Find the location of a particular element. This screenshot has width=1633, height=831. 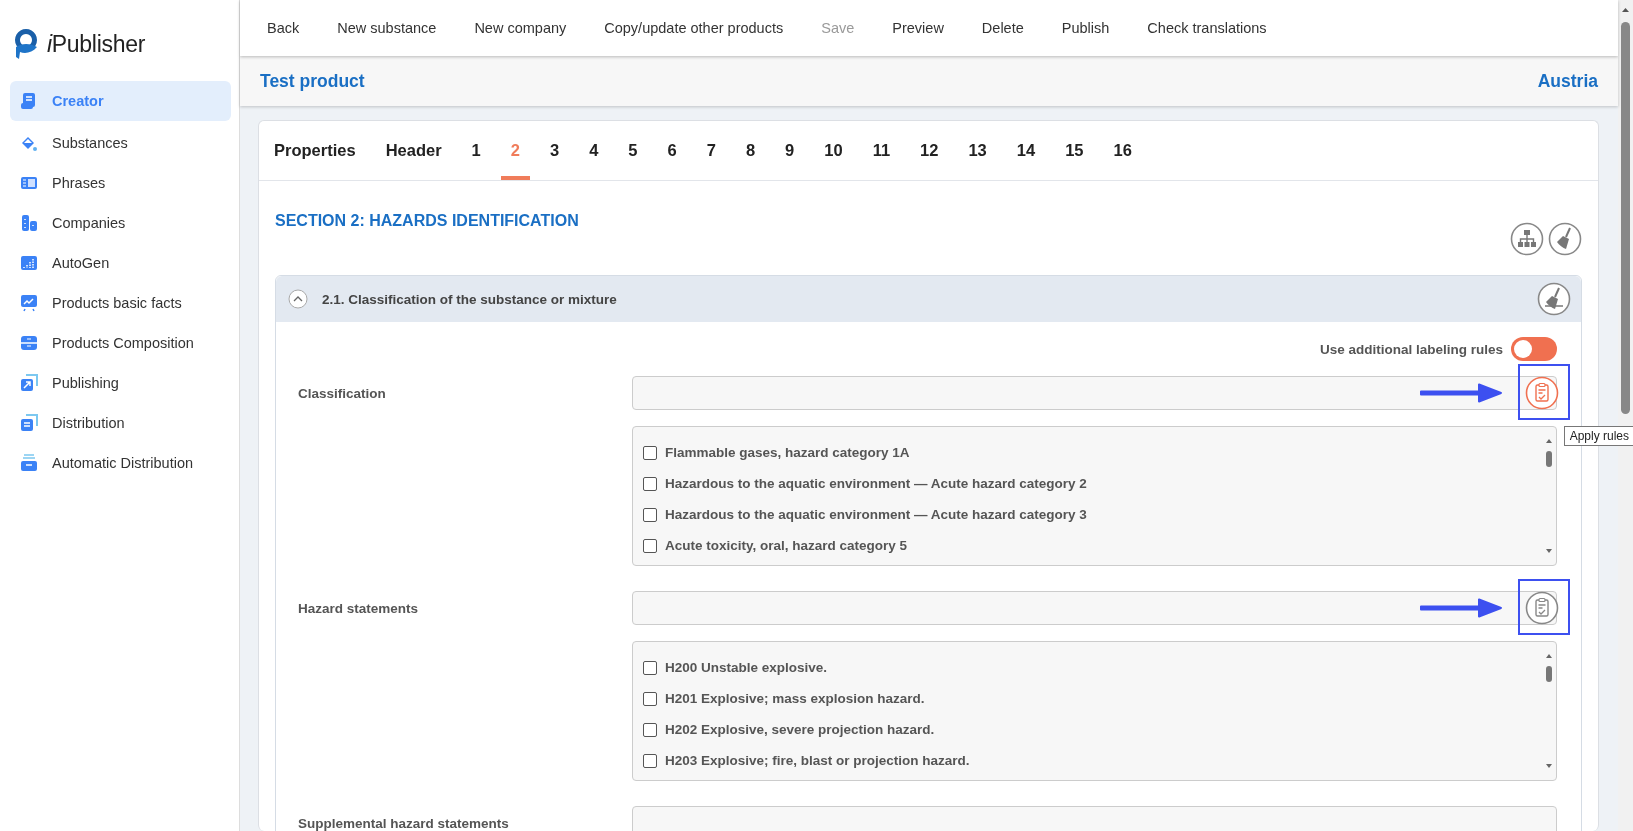

toolbar-button: Check translations is located at coordinates (1207, 28).